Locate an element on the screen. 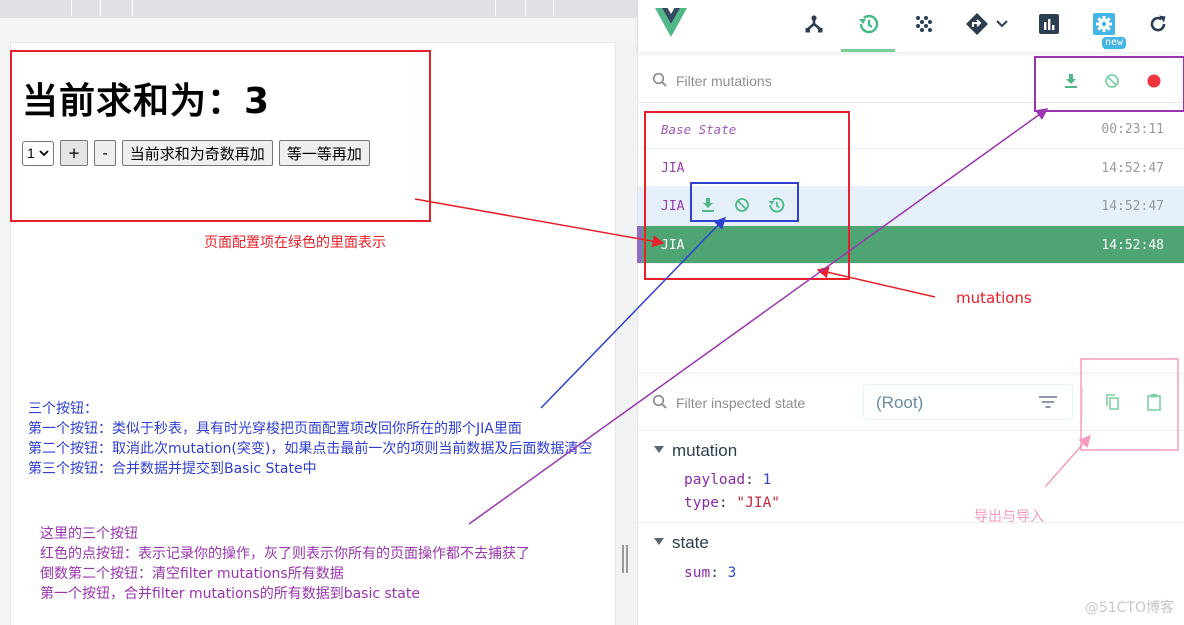 This screenshot has width=1184, height=625. note-line: 倒数第二个按钮：清空filter mutations所有数据 is located at coordinates (192, 574).